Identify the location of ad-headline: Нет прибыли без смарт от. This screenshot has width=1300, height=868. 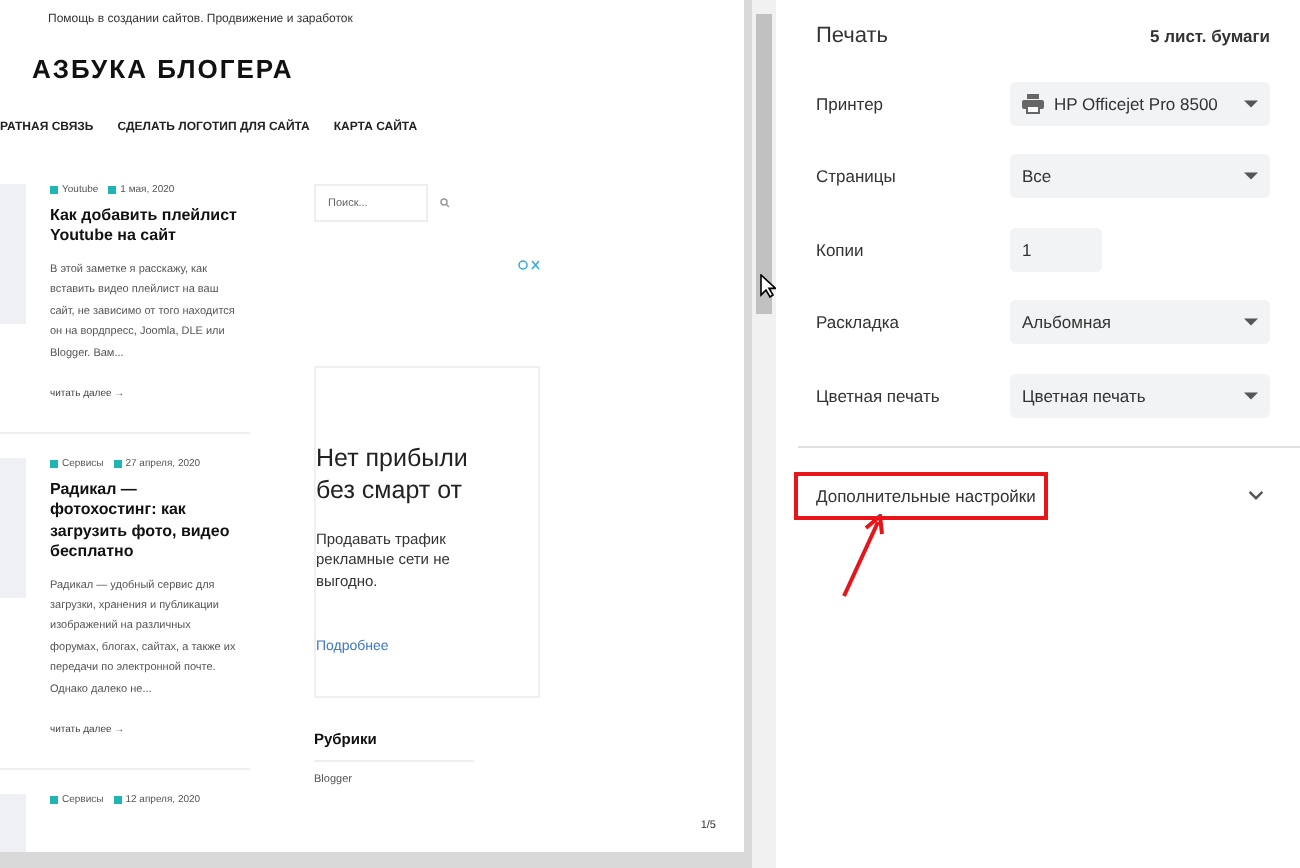
(393, 475).